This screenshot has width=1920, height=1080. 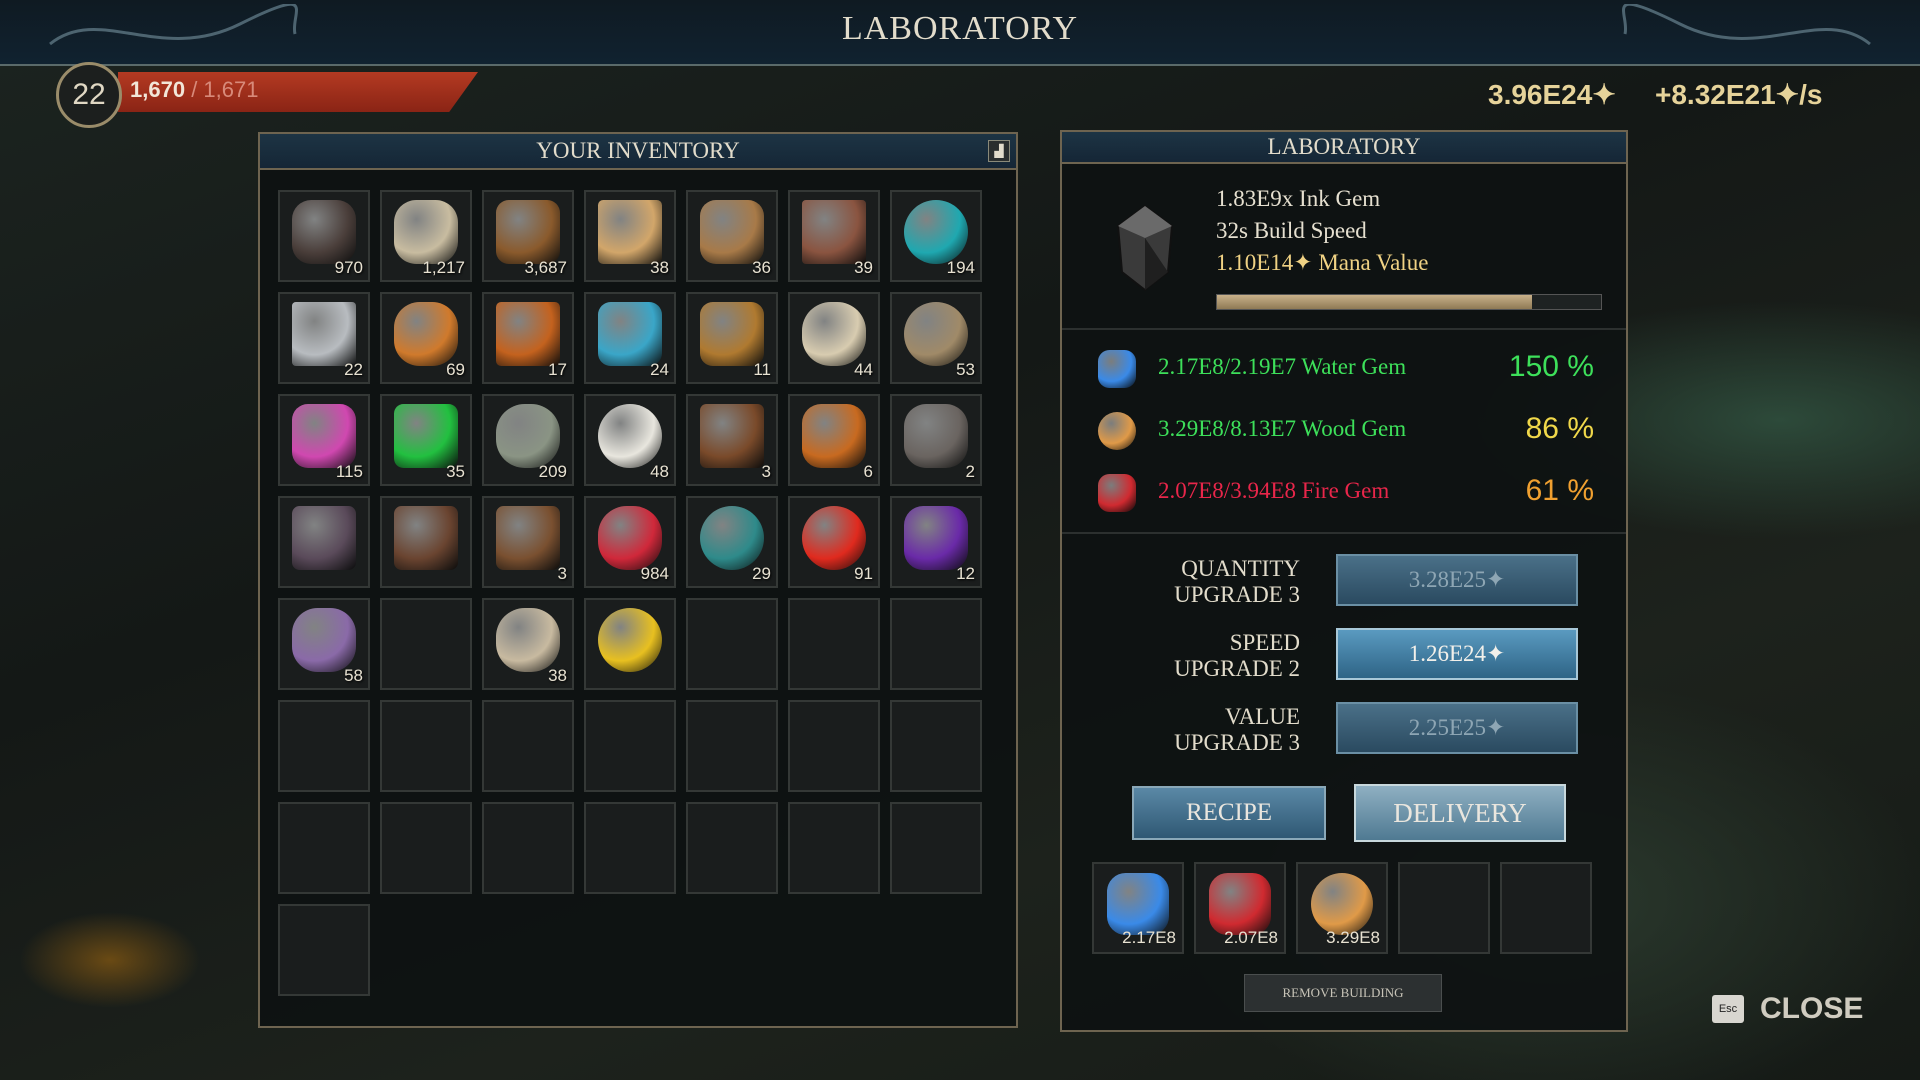 What do you see at coordinates (1457, 580) in the screenshot?
I see `upgrade-button: 3.28E25✦` at bounding box center [1457, 580].